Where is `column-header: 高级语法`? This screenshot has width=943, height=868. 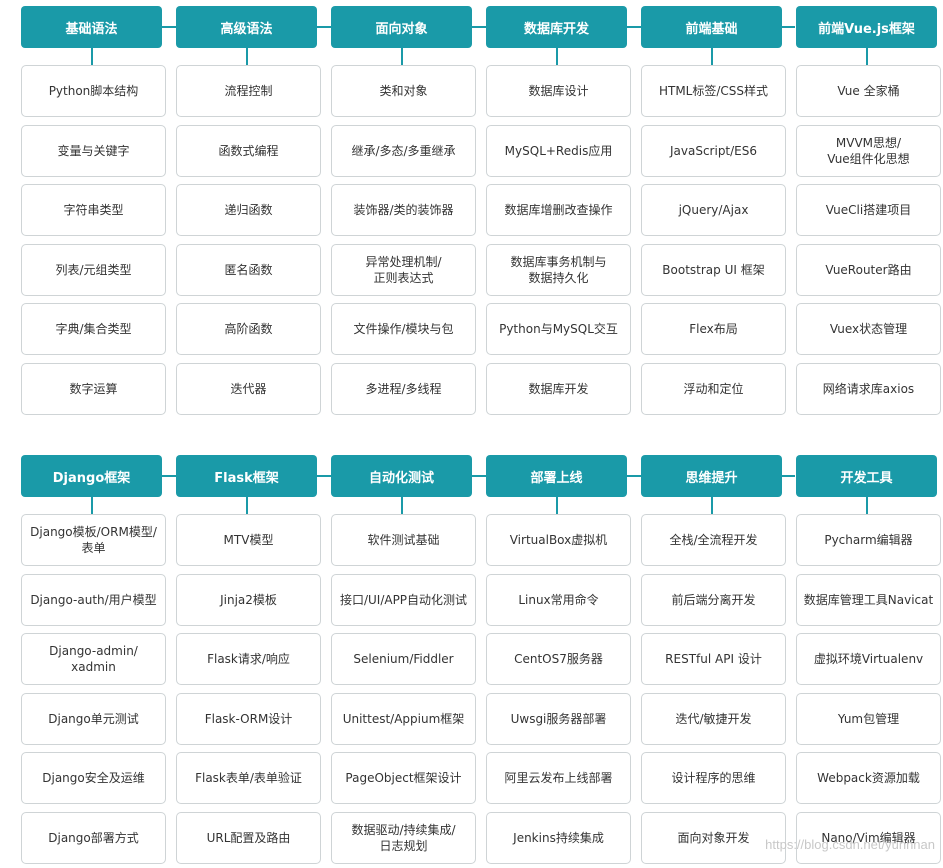
column-header: 高级语法 is located at coordinates (246, 27).